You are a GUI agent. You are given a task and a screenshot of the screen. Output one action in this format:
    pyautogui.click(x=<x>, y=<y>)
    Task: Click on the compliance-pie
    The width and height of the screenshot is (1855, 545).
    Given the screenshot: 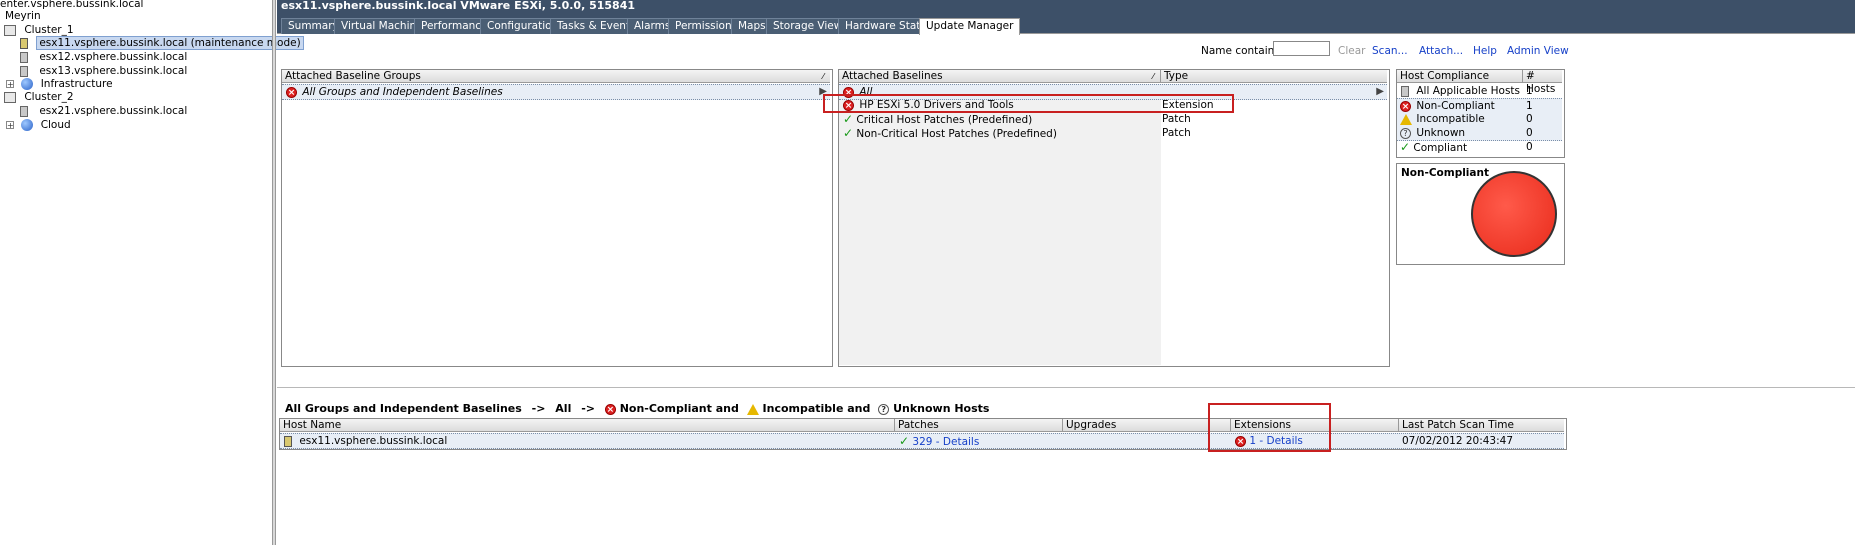 What is the action you would take?
    pyautogui.click(x=1514, y=214)
    